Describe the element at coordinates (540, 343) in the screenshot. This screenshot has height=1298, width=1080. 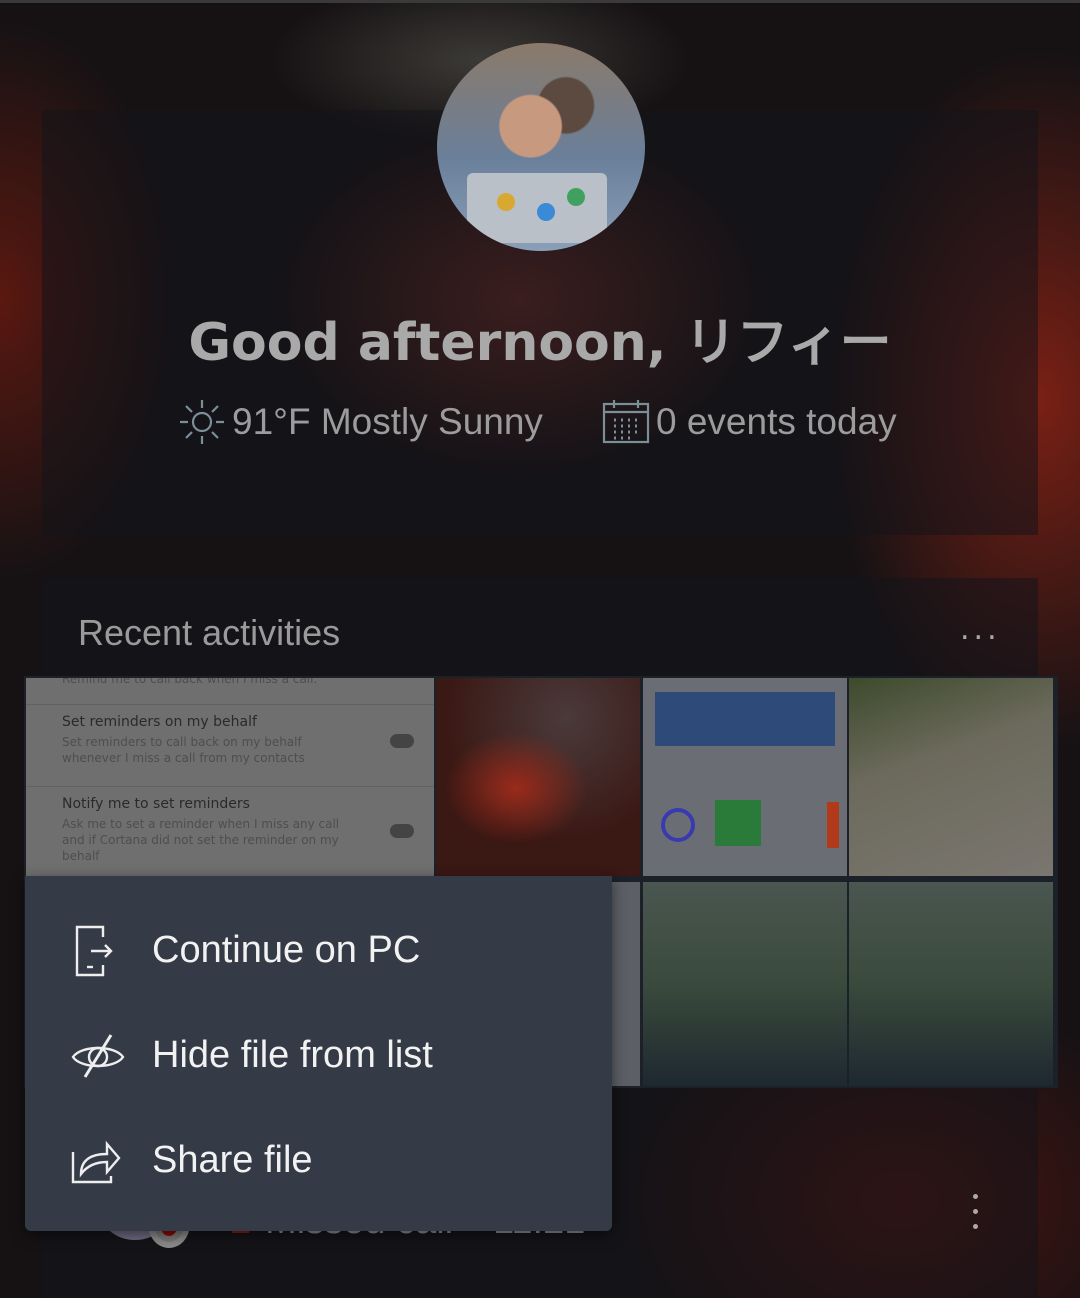
I see `greeting-title: Good afternoon, リフィー` at that location.